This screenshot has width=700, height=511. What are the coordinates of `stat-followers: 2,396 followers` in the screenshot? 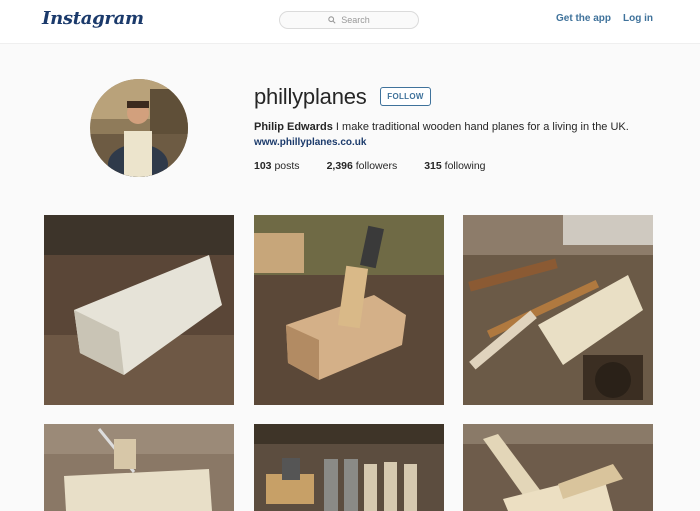 It's located at (362, 166).